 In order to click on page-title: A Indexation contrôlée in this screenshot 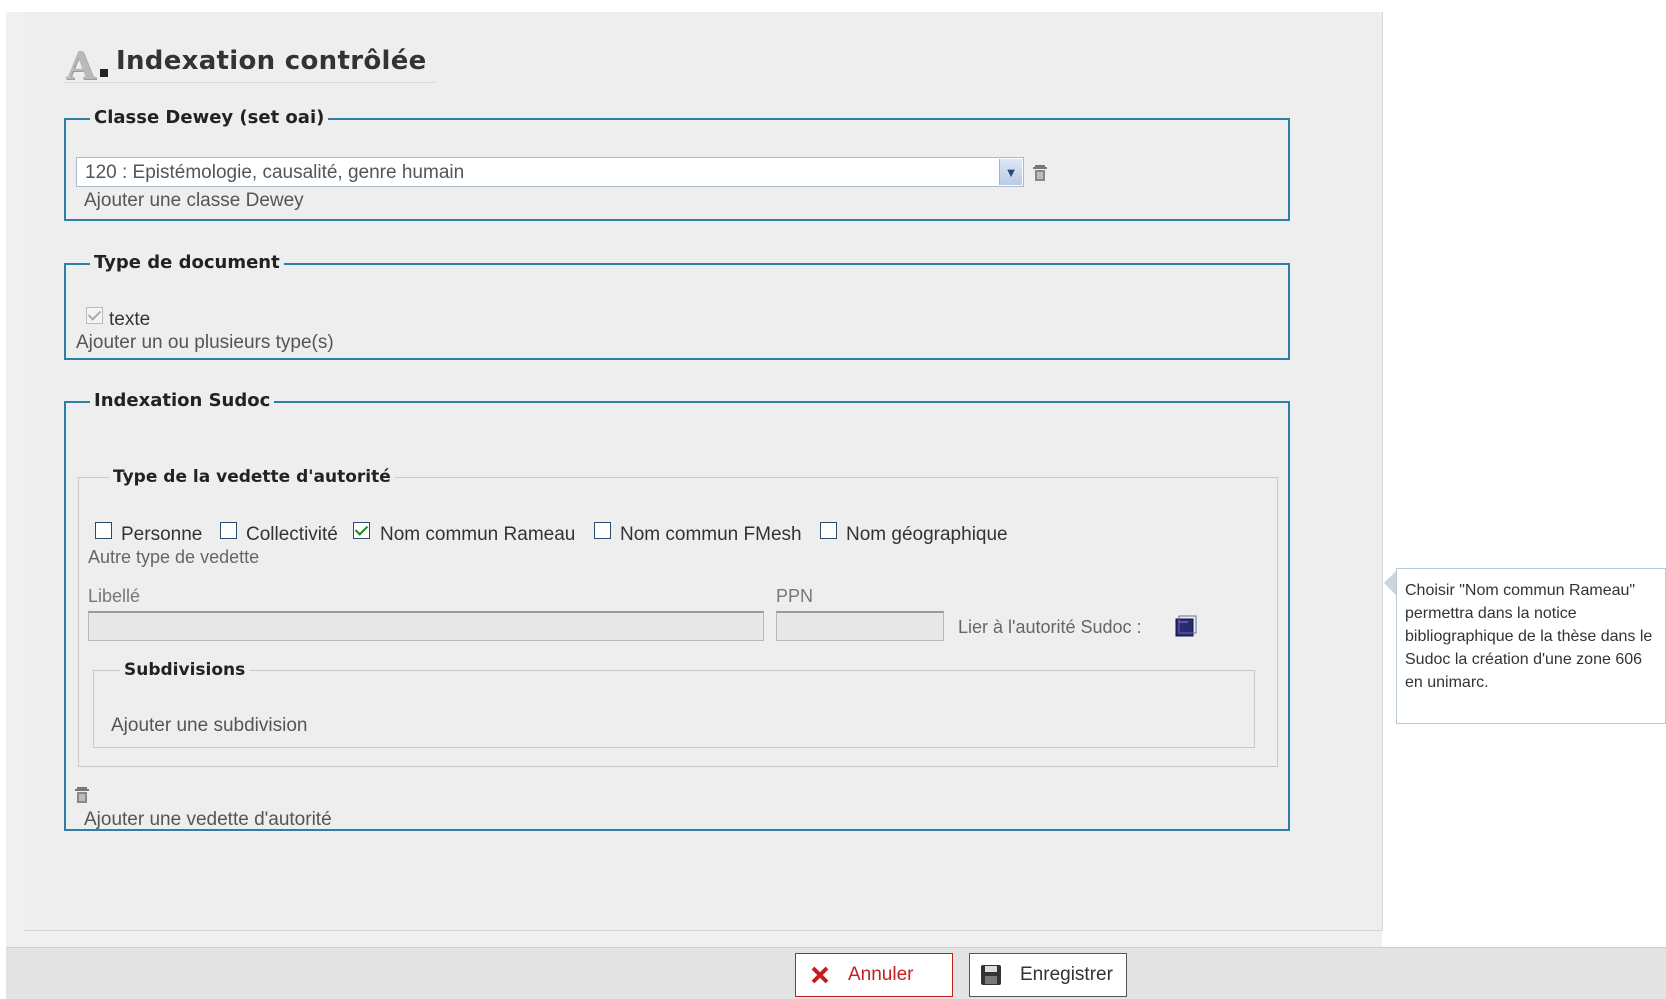, I will do `click(250, 64)`.